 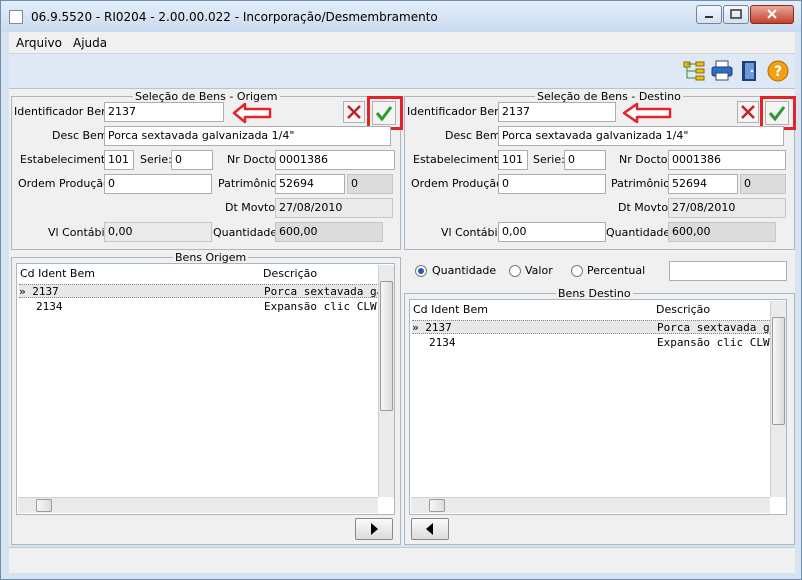 I want to click on menu-ajuda: Ajuda, so click(x=90, y=43).